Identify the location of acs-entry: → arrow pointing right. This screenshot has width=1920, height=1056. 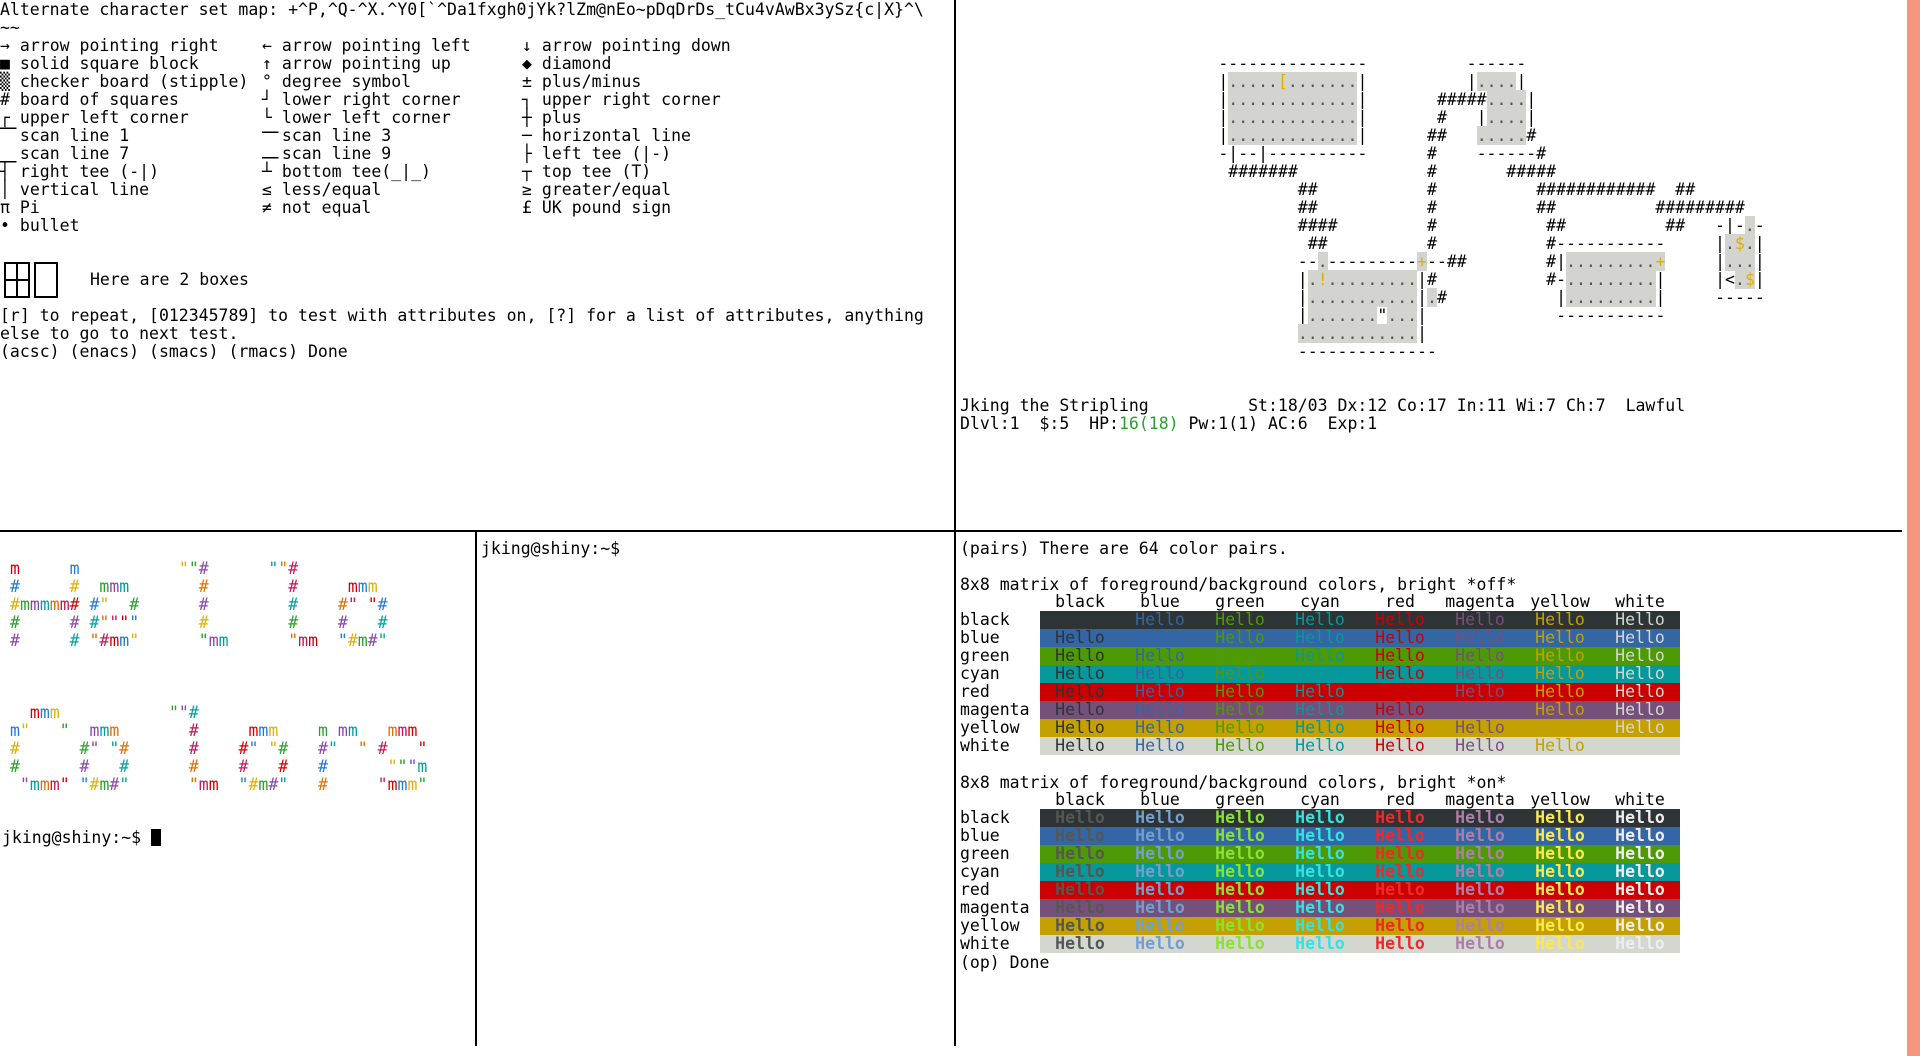
(109, 46).